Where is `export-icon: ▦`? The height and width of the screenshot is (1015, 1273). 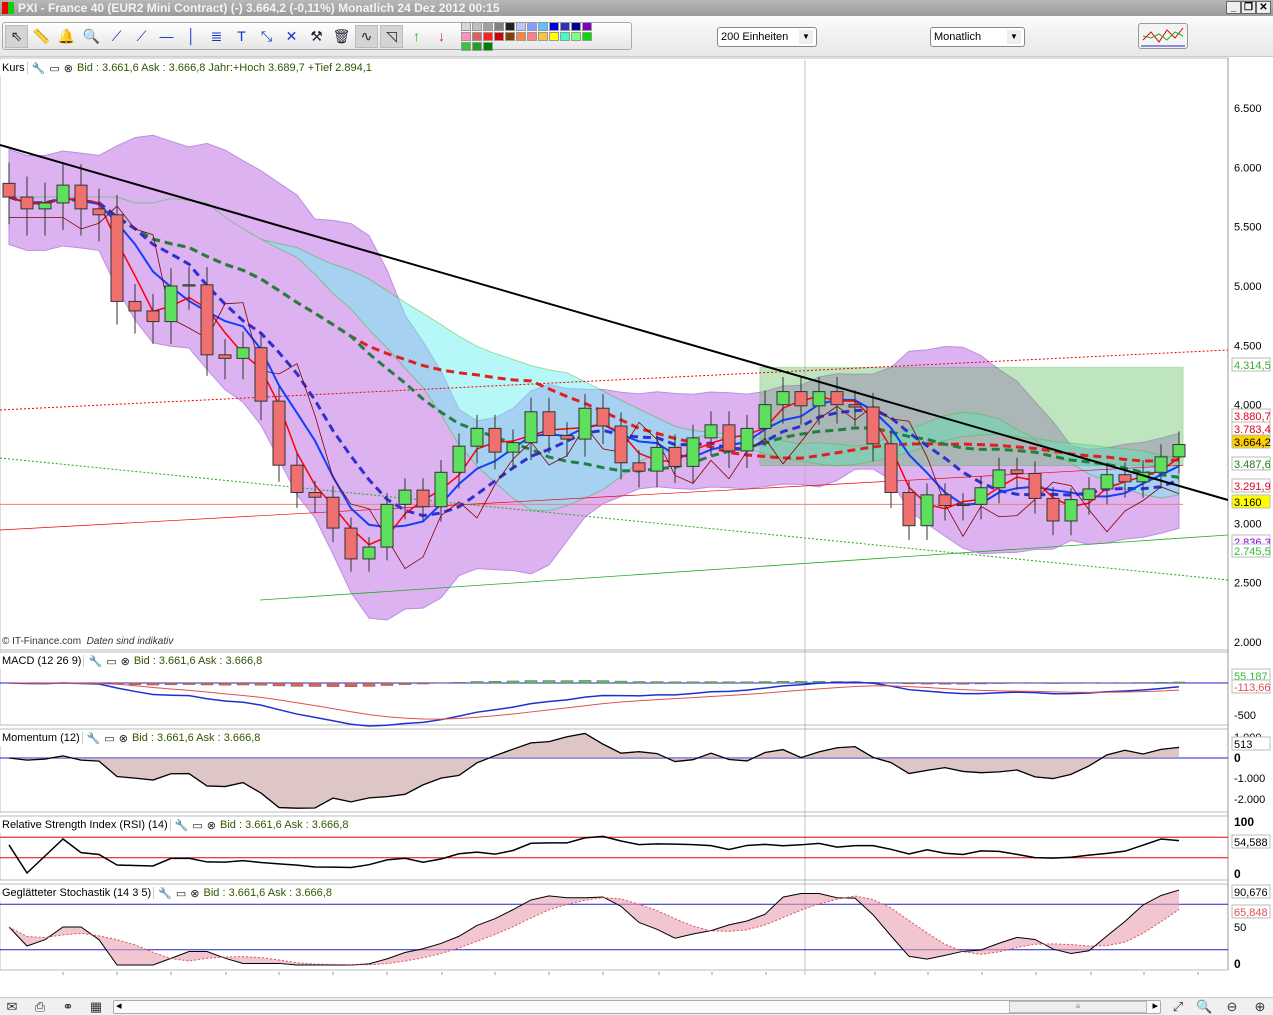
export-icon: ▦ is located at coordinates (96, 1007).